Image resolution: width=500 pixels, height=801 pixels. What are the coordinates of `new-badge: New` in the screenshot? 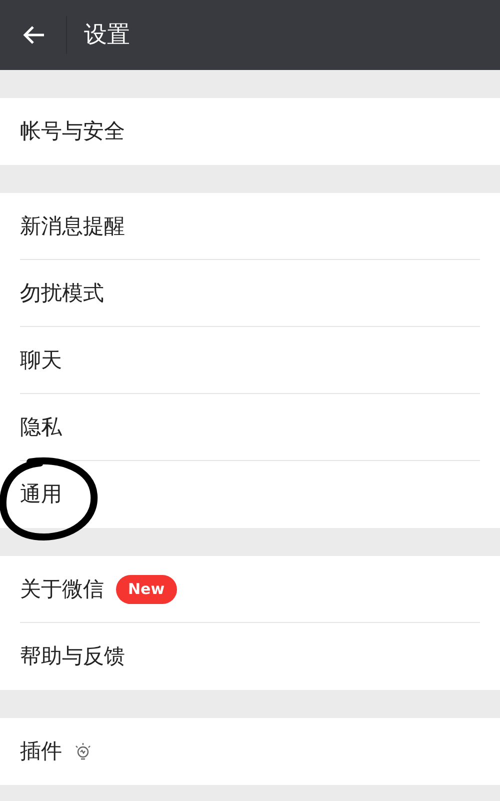 It's located at (146, 589).